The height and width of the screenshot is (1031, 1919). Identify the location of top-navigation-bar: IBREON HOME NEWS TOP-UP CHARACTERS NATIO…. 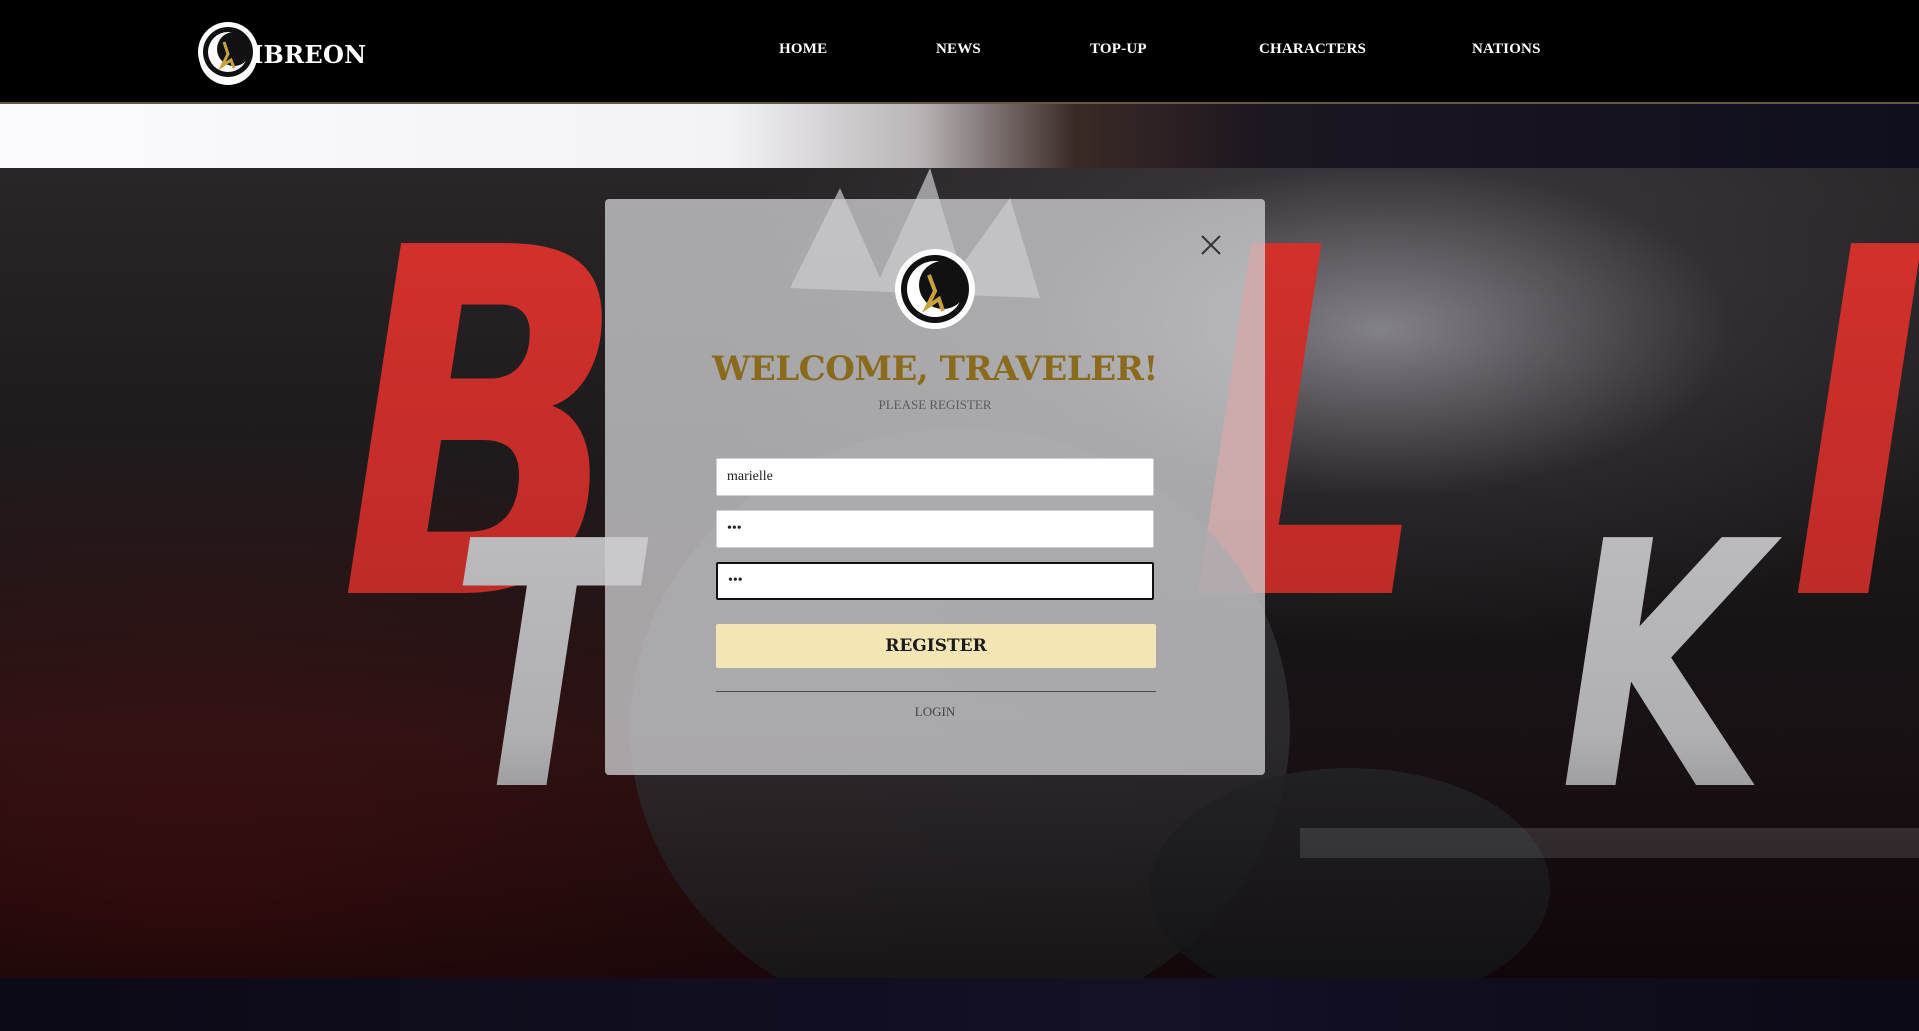
(959, 52).